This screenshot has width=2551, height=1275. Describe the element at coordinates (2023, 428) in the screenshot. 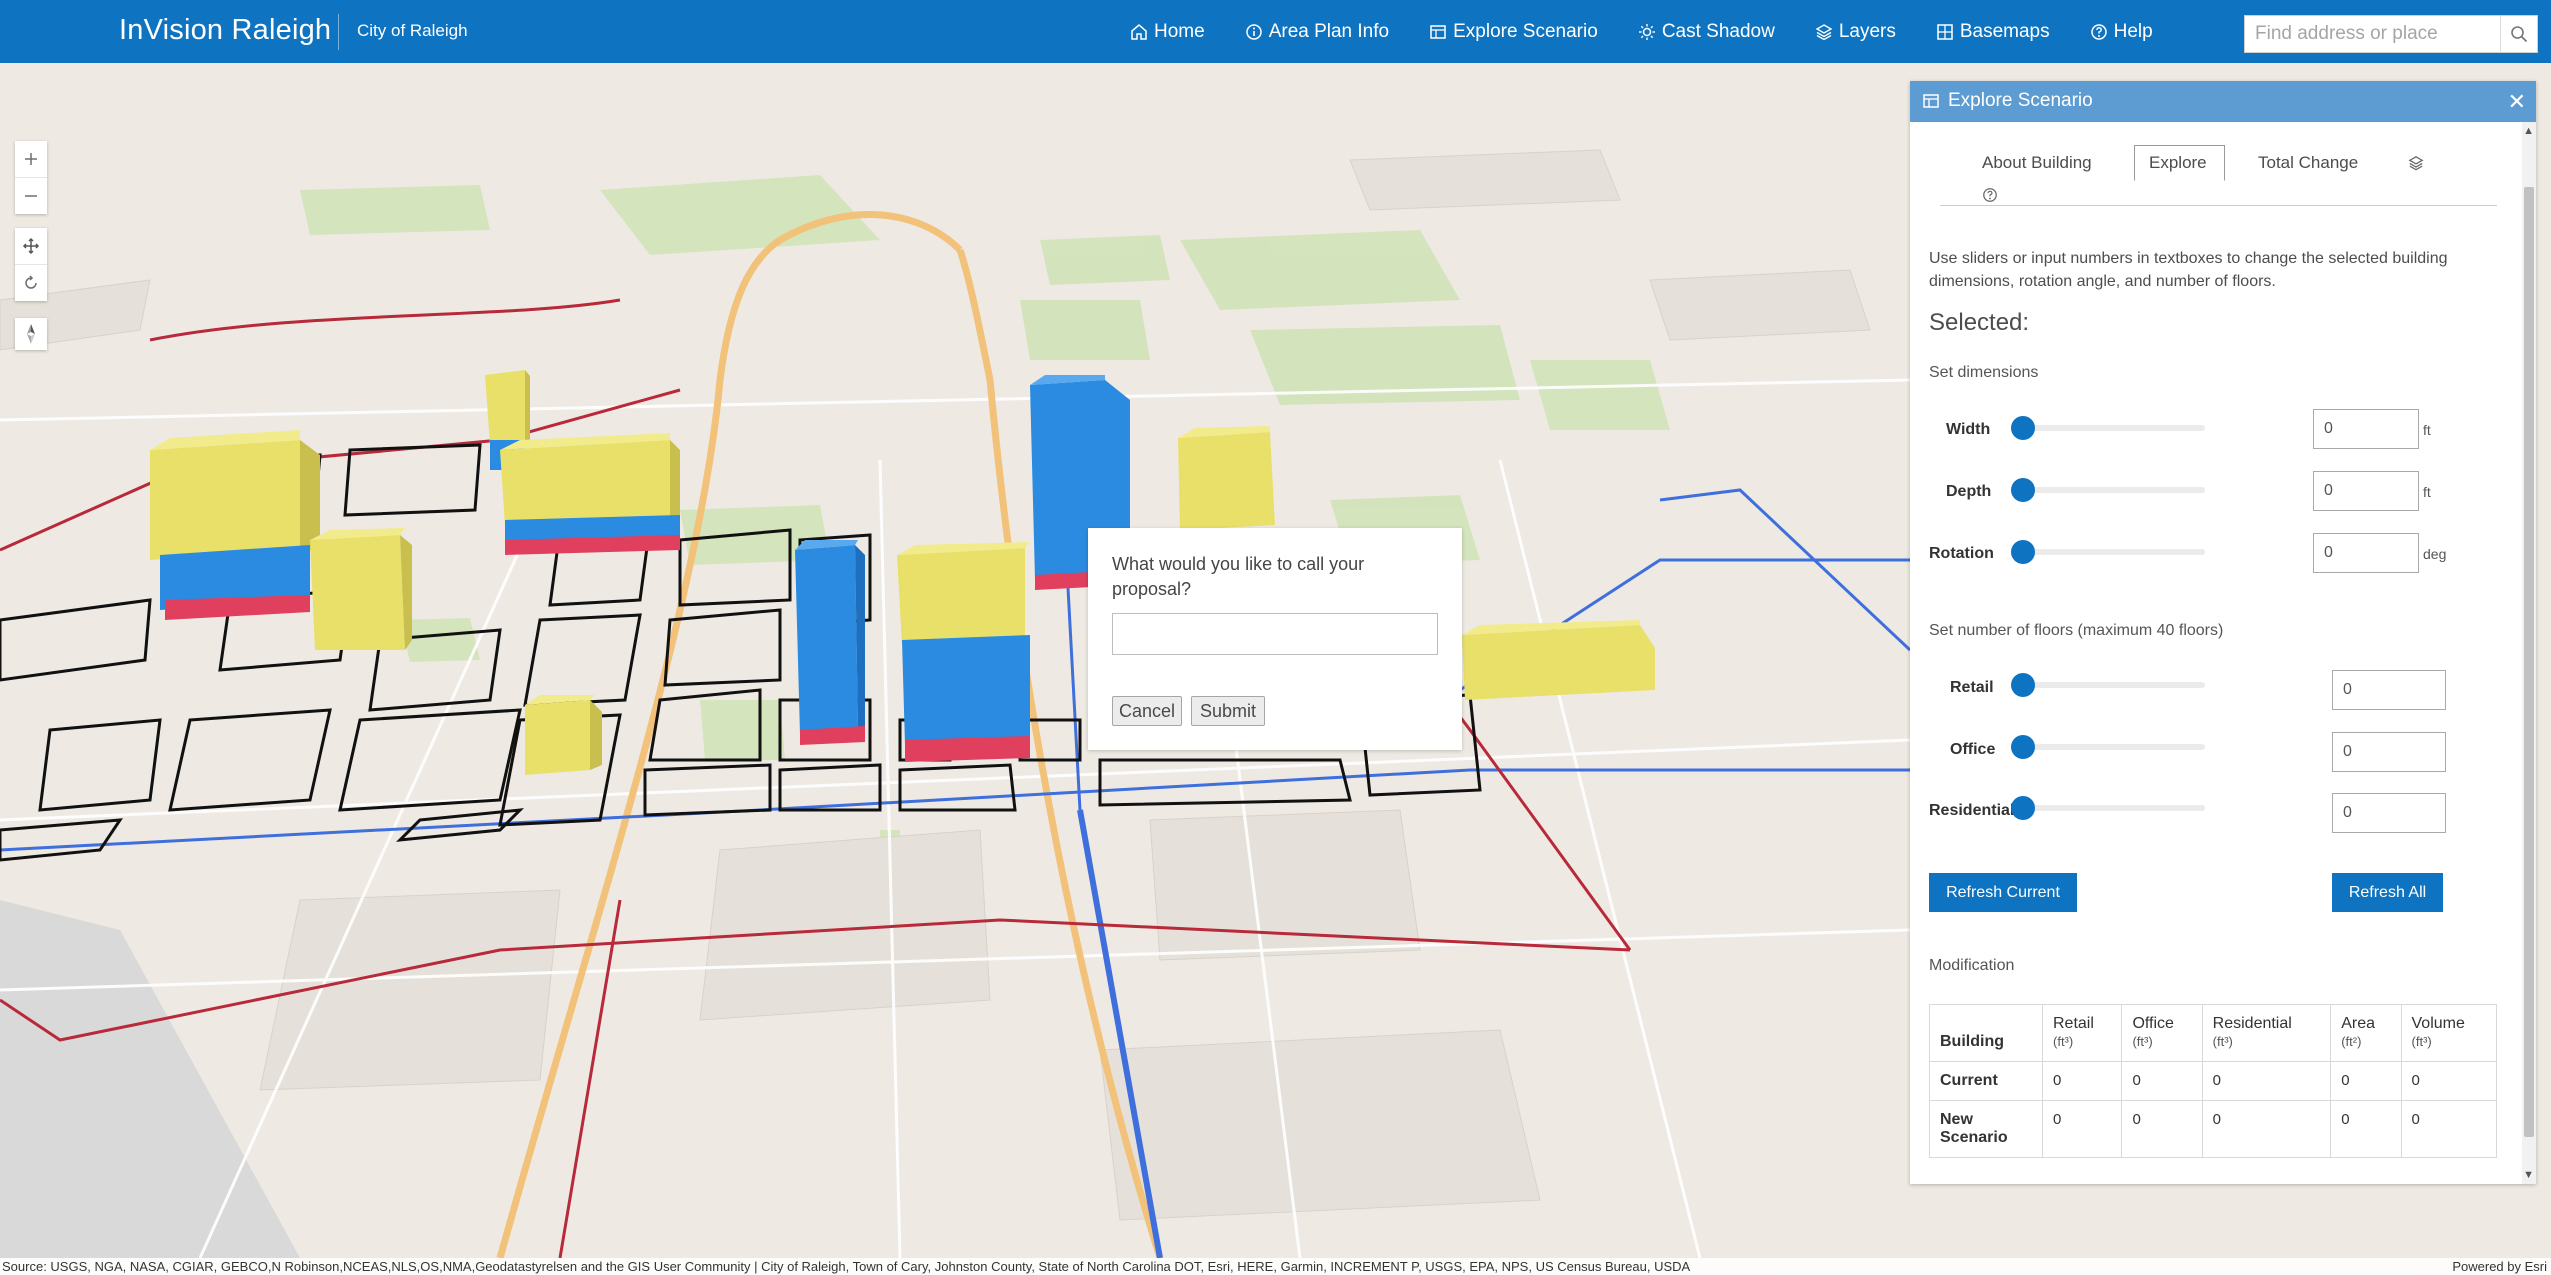

I see `width-slider-handle` at that location.